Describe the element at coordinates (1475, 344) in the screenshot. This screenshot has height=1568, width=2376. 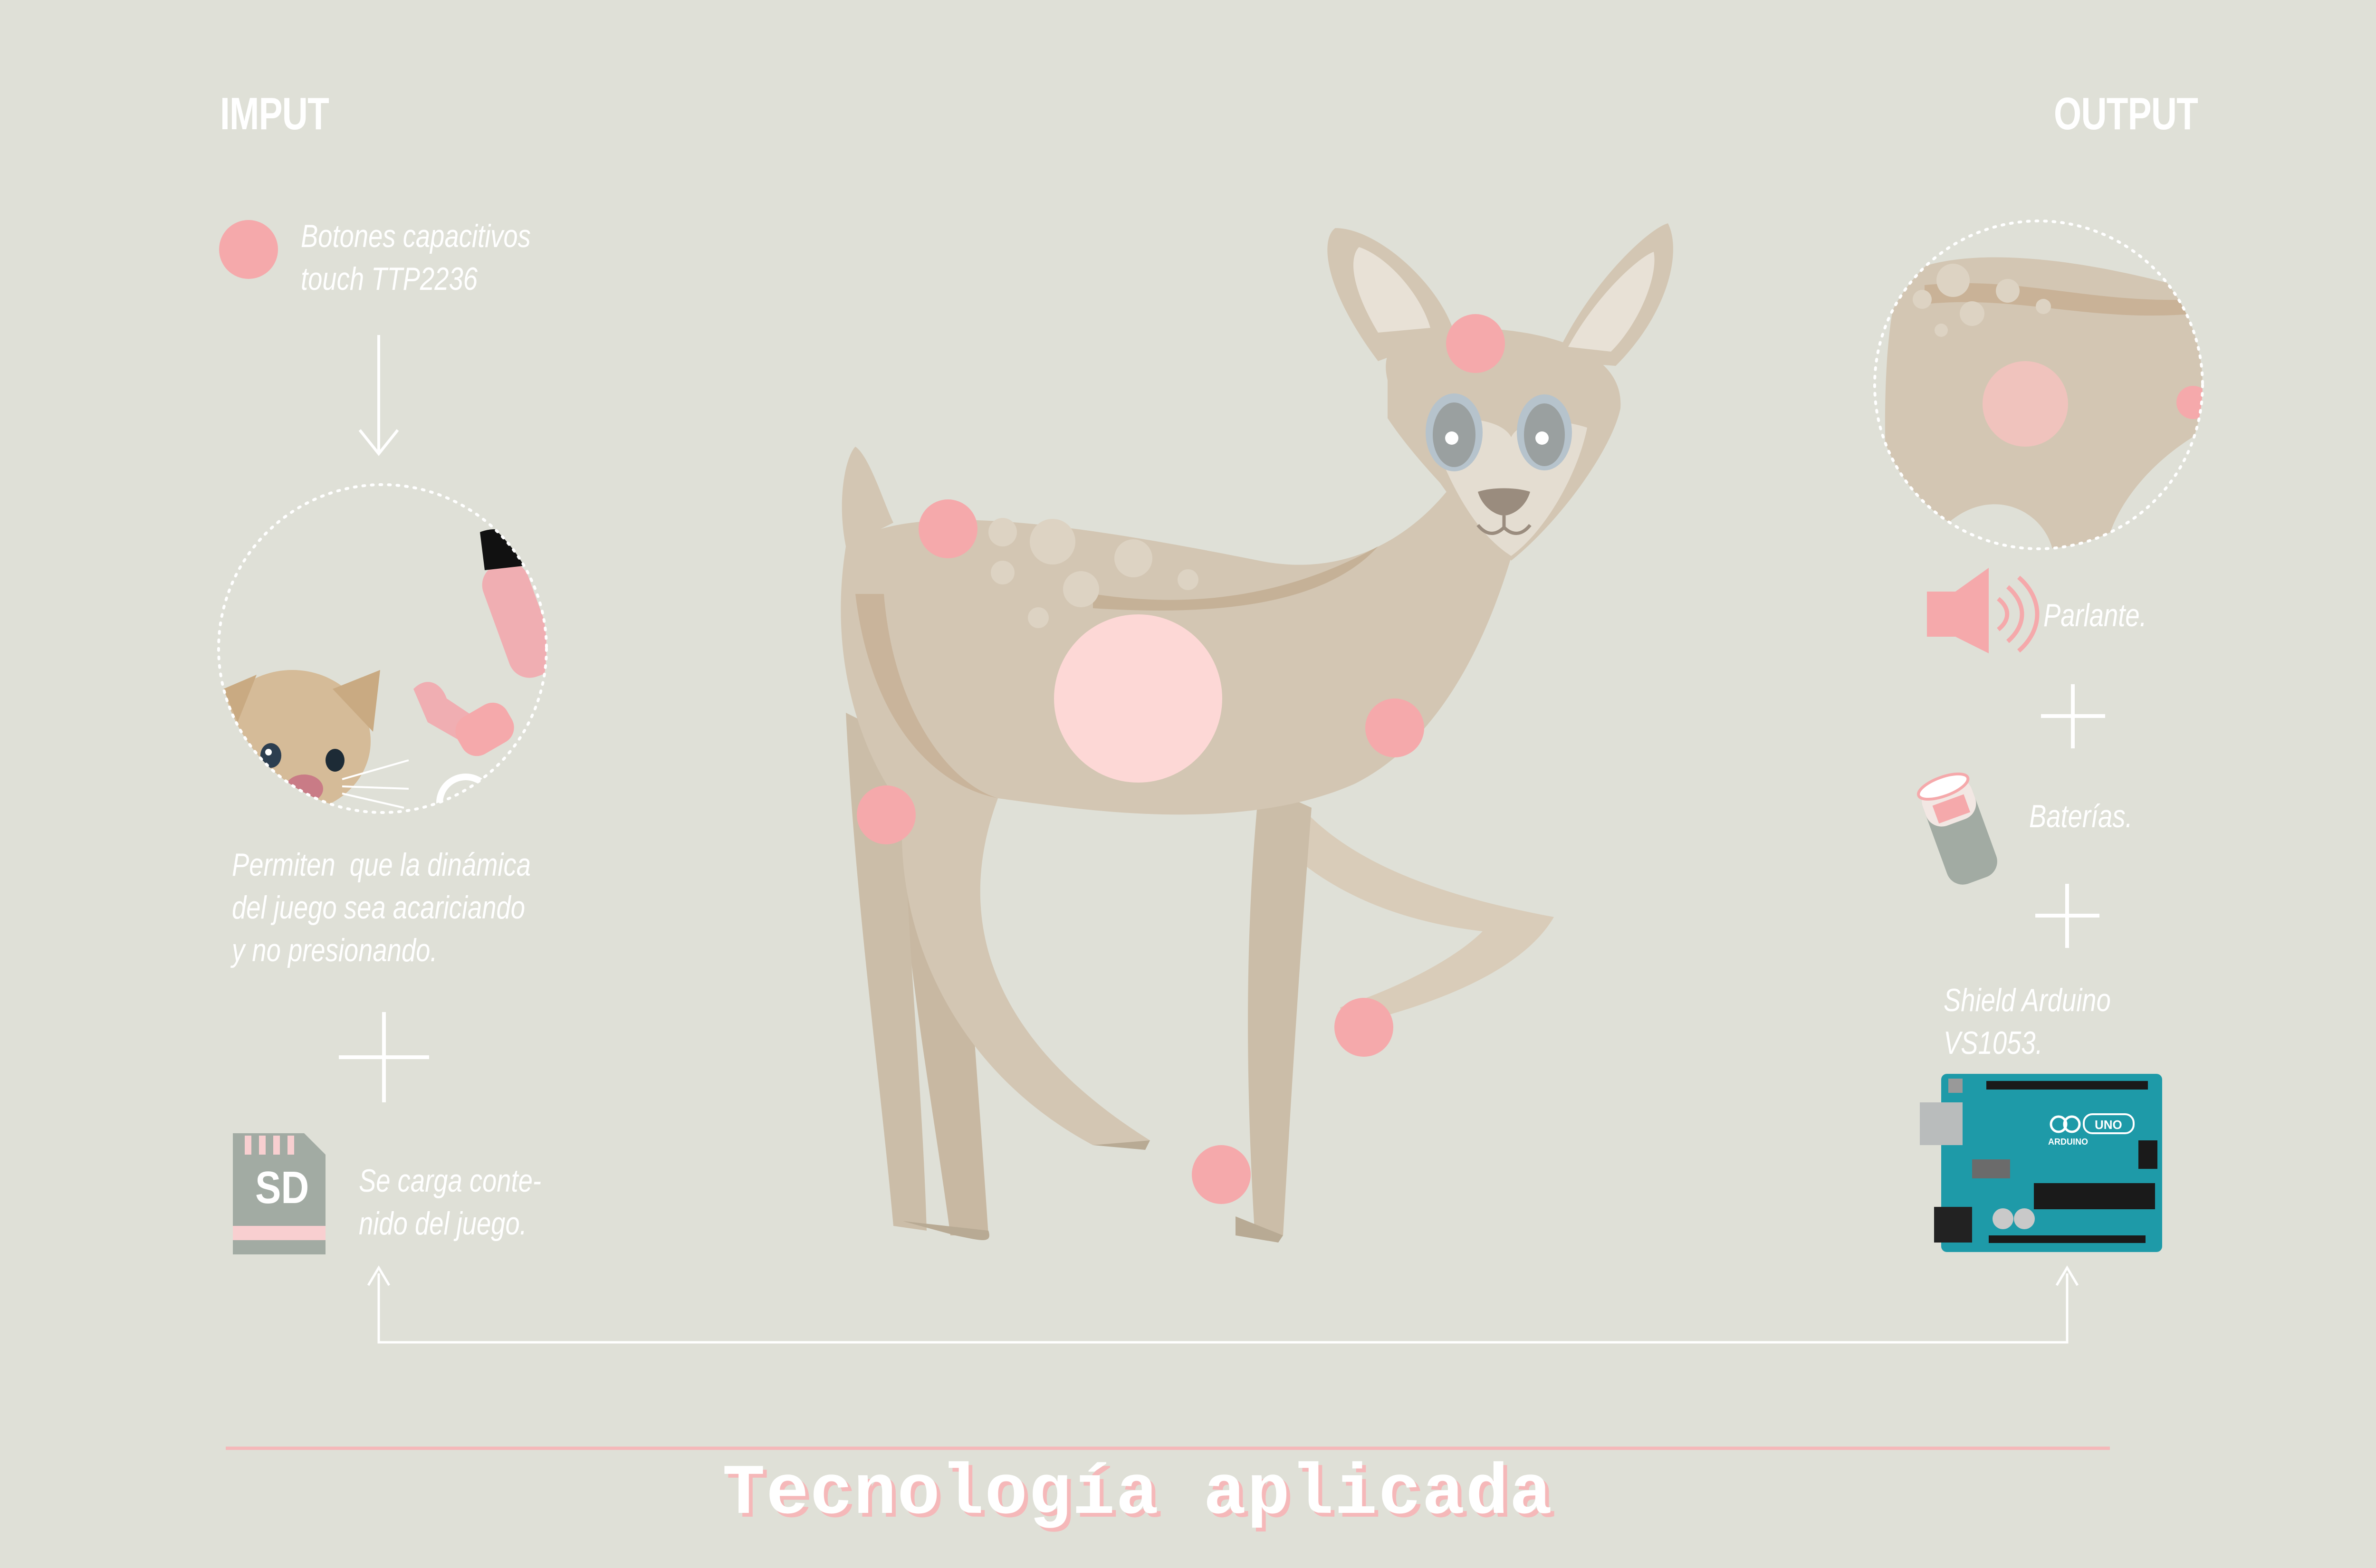
I see `touch-point-head` at that location.